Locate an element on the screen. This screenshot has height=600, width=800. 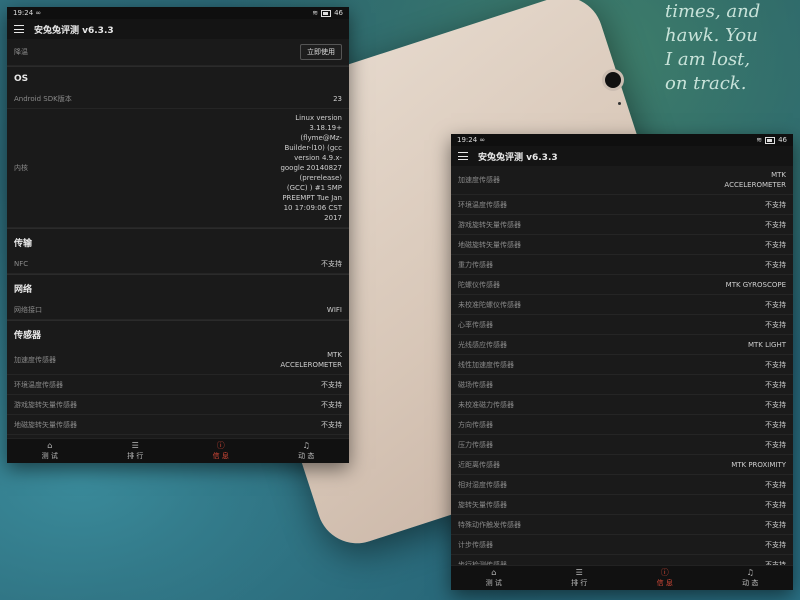
app-title: 安兔兔评测 v6.3.3 is located at coordinates (518, 157).